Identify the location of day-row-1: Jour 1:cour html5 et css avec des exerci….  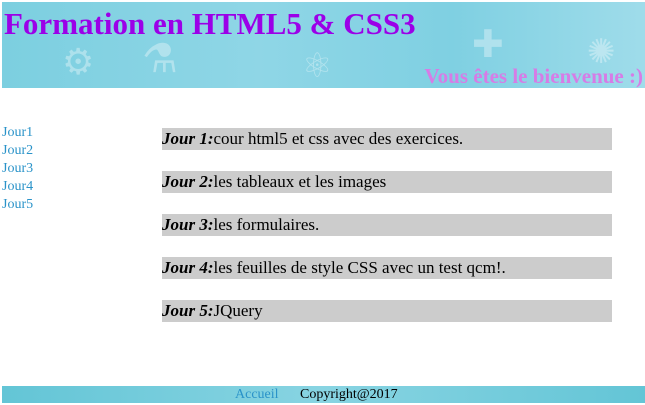
(387, 139).